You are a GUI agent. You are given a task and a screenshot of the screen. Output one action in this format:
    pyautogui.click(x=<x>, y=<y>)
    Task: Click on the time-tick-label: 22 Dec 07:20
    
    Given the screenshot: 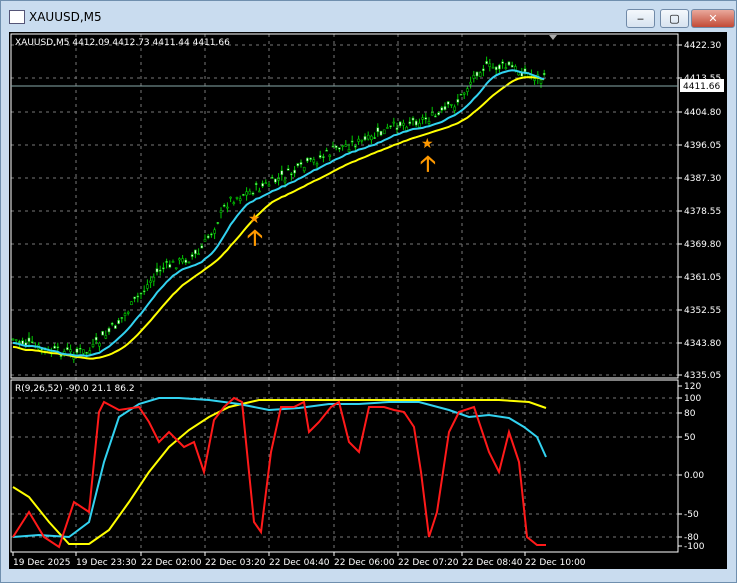 What is the action you would take?
    pyautogui.click(x=428, y=563)
    